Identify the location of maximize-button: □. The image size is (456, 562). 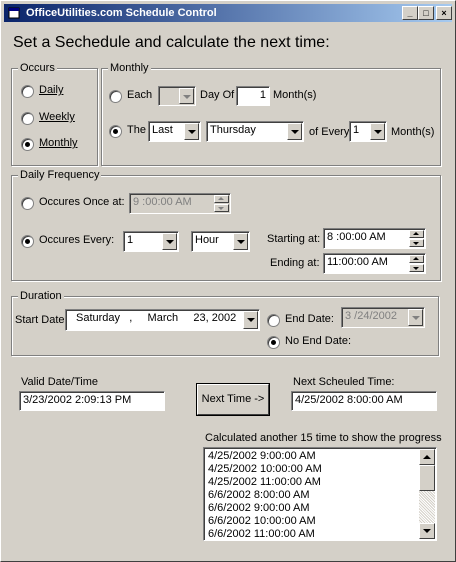
(426, 13).